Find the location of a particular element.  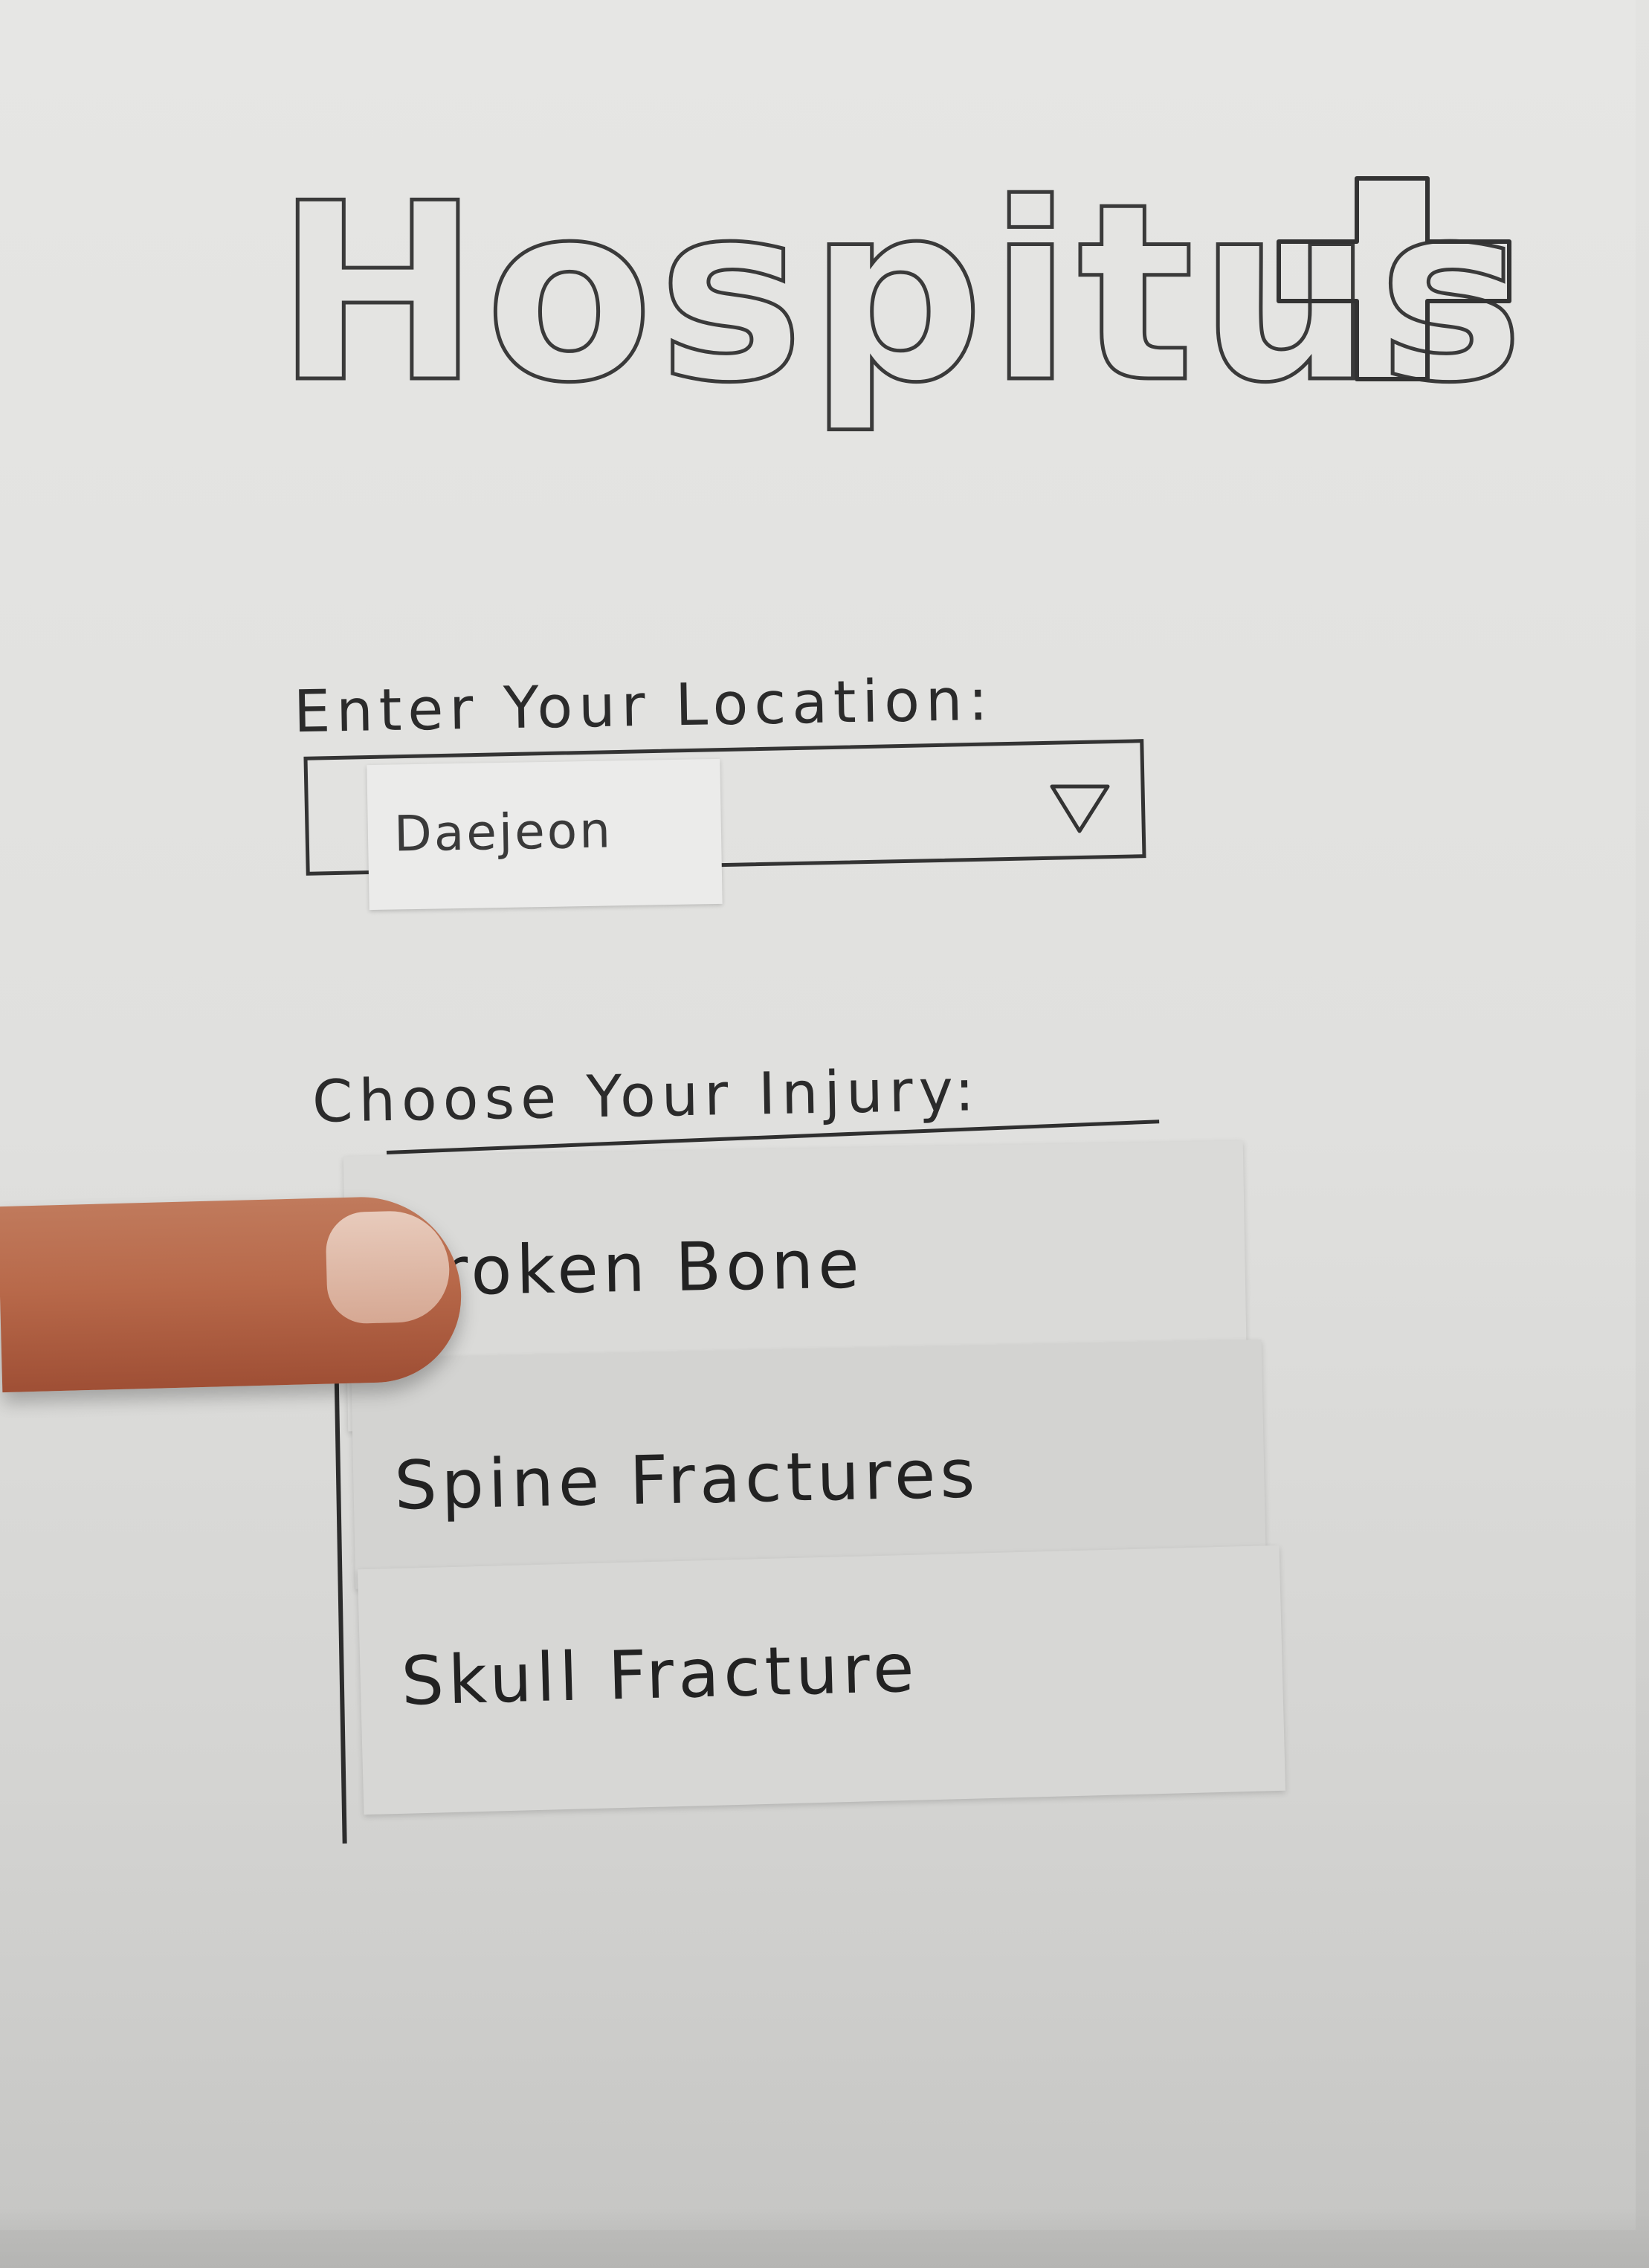

bottom-shadow is located at coordinates (824, 2239).